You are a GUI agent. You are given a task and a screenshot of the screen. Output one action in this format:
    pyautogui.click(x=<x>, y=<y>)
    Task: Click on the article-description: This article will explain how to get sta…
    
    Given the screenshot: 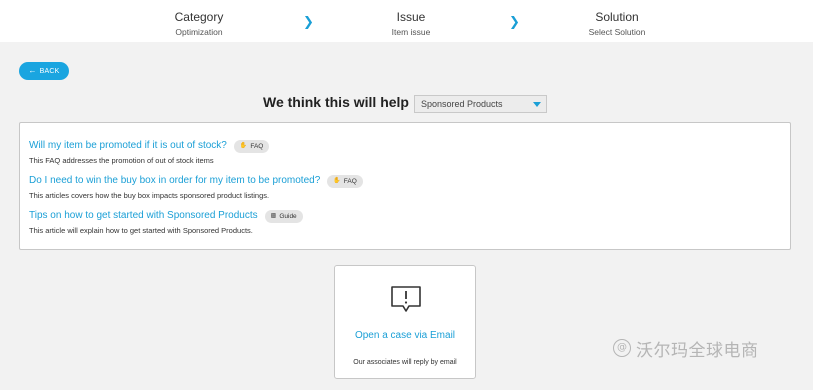 What is the action you would take?
    pyautogui.click(x=141, y=230)
    